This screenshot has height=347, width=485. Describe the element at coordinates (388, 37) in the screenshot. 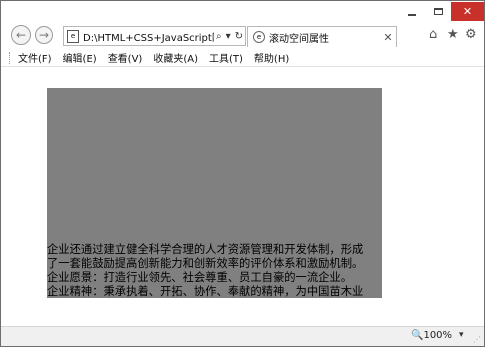

I see `tab-close-icon: ✕` at that location.